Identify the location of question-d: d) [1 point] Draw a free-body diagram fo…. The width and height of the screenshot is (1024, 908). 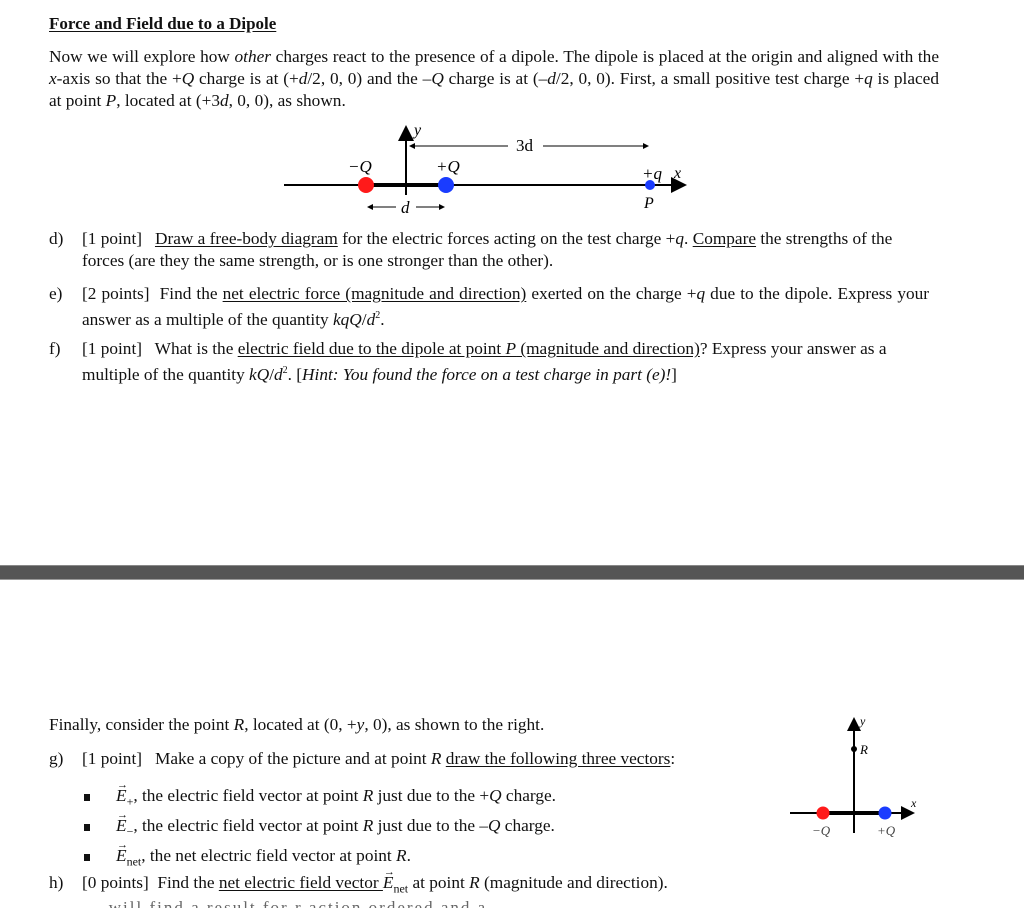
(471, 249).